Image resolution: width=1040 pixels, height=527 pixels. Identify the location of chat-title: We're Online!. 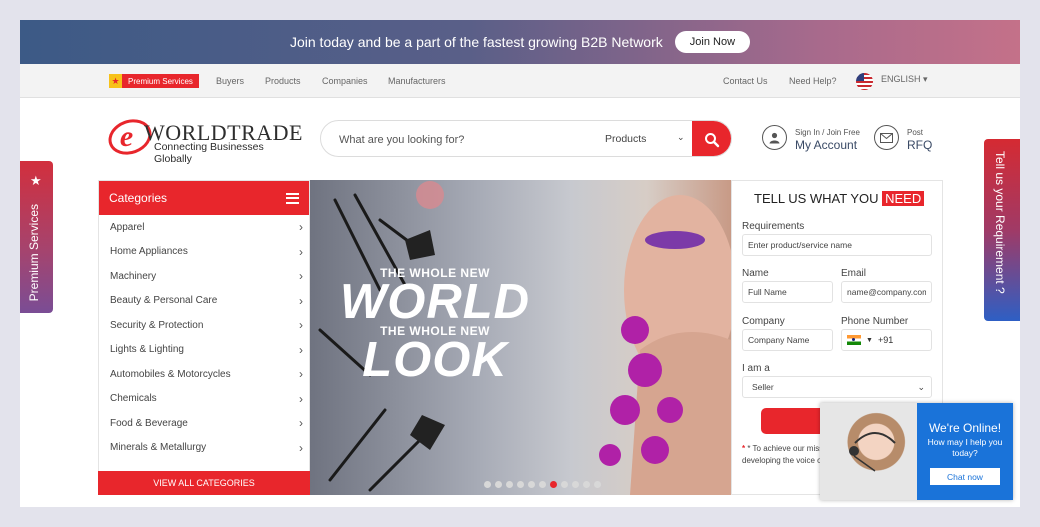
(965, 428).